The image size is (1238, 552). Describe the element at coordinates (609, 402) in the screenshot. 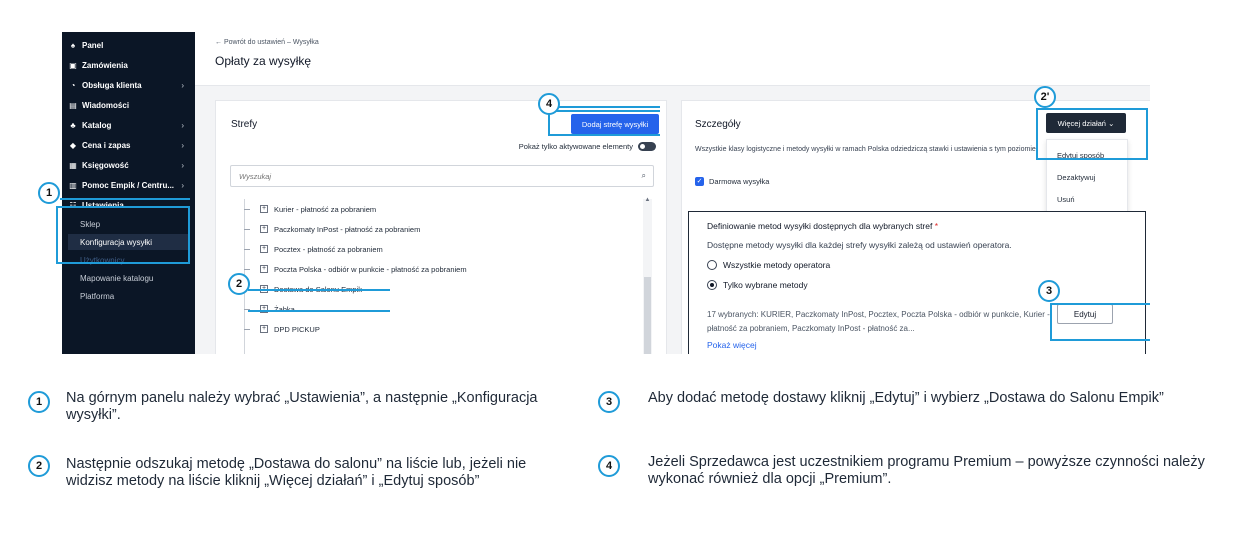

I see `instruction-marker-3: 3` at that location.